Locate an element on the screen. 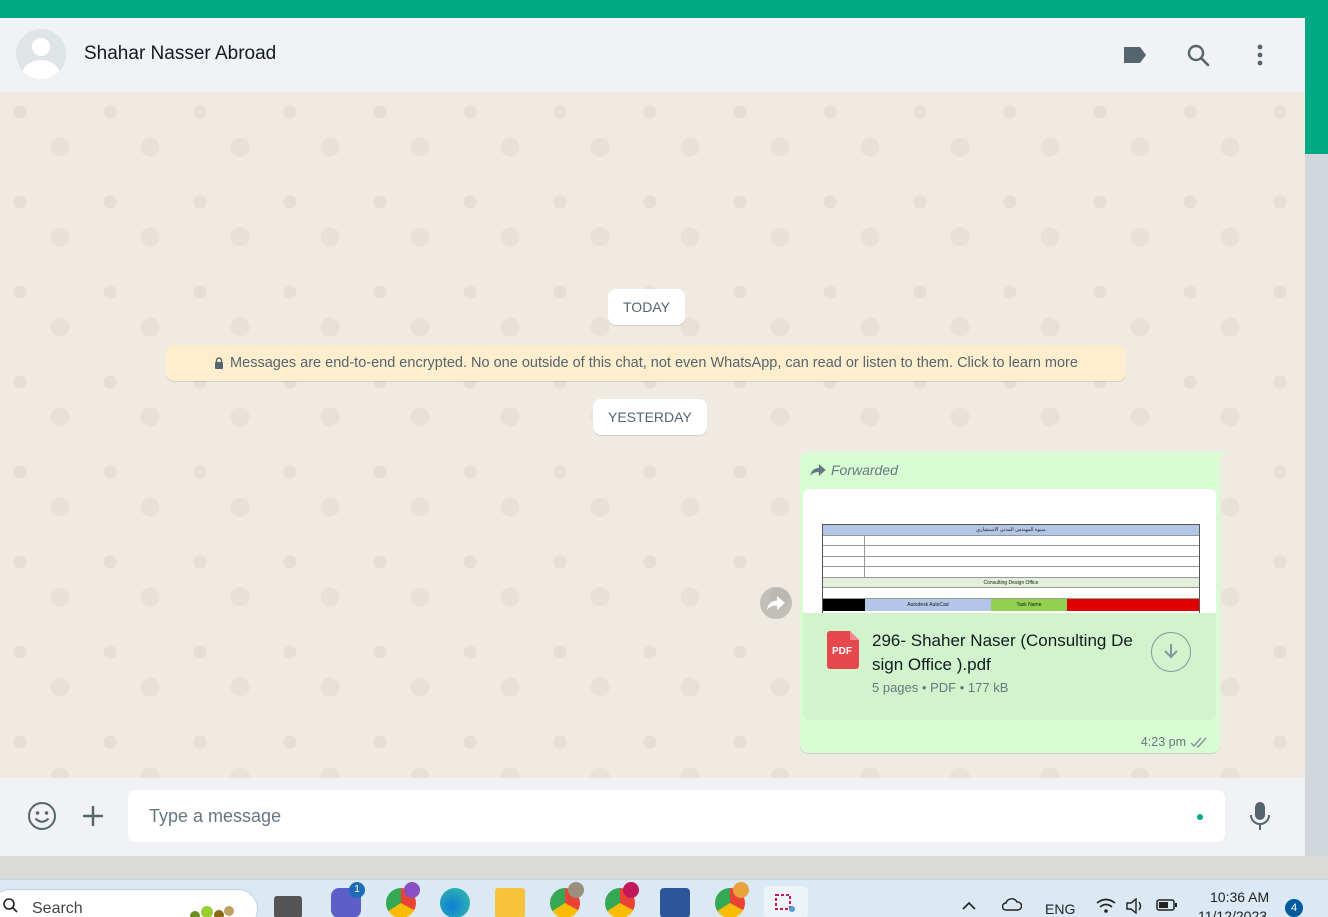  search-highlight-icon is located at coordinates (212, 909).